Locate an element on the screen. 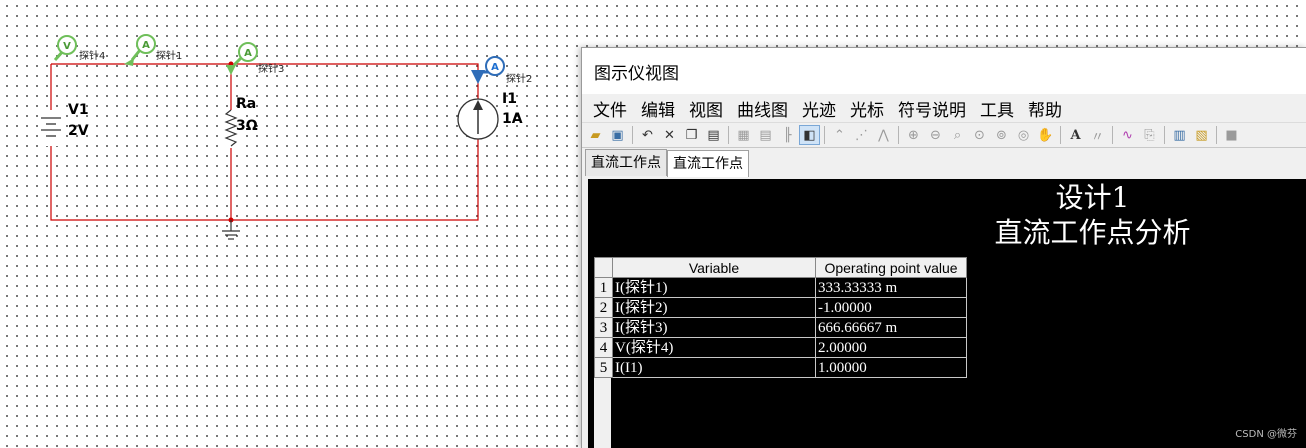 This screenshot has height=448, width=1306. wires is located at coordinates (264, 142).